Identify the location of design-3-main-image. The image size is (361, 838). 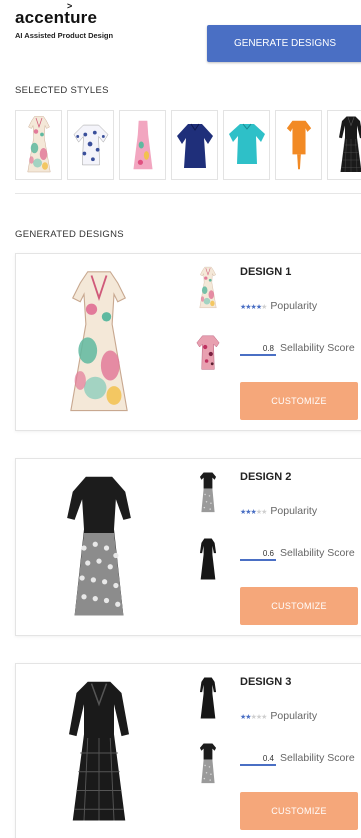
(99, 753).